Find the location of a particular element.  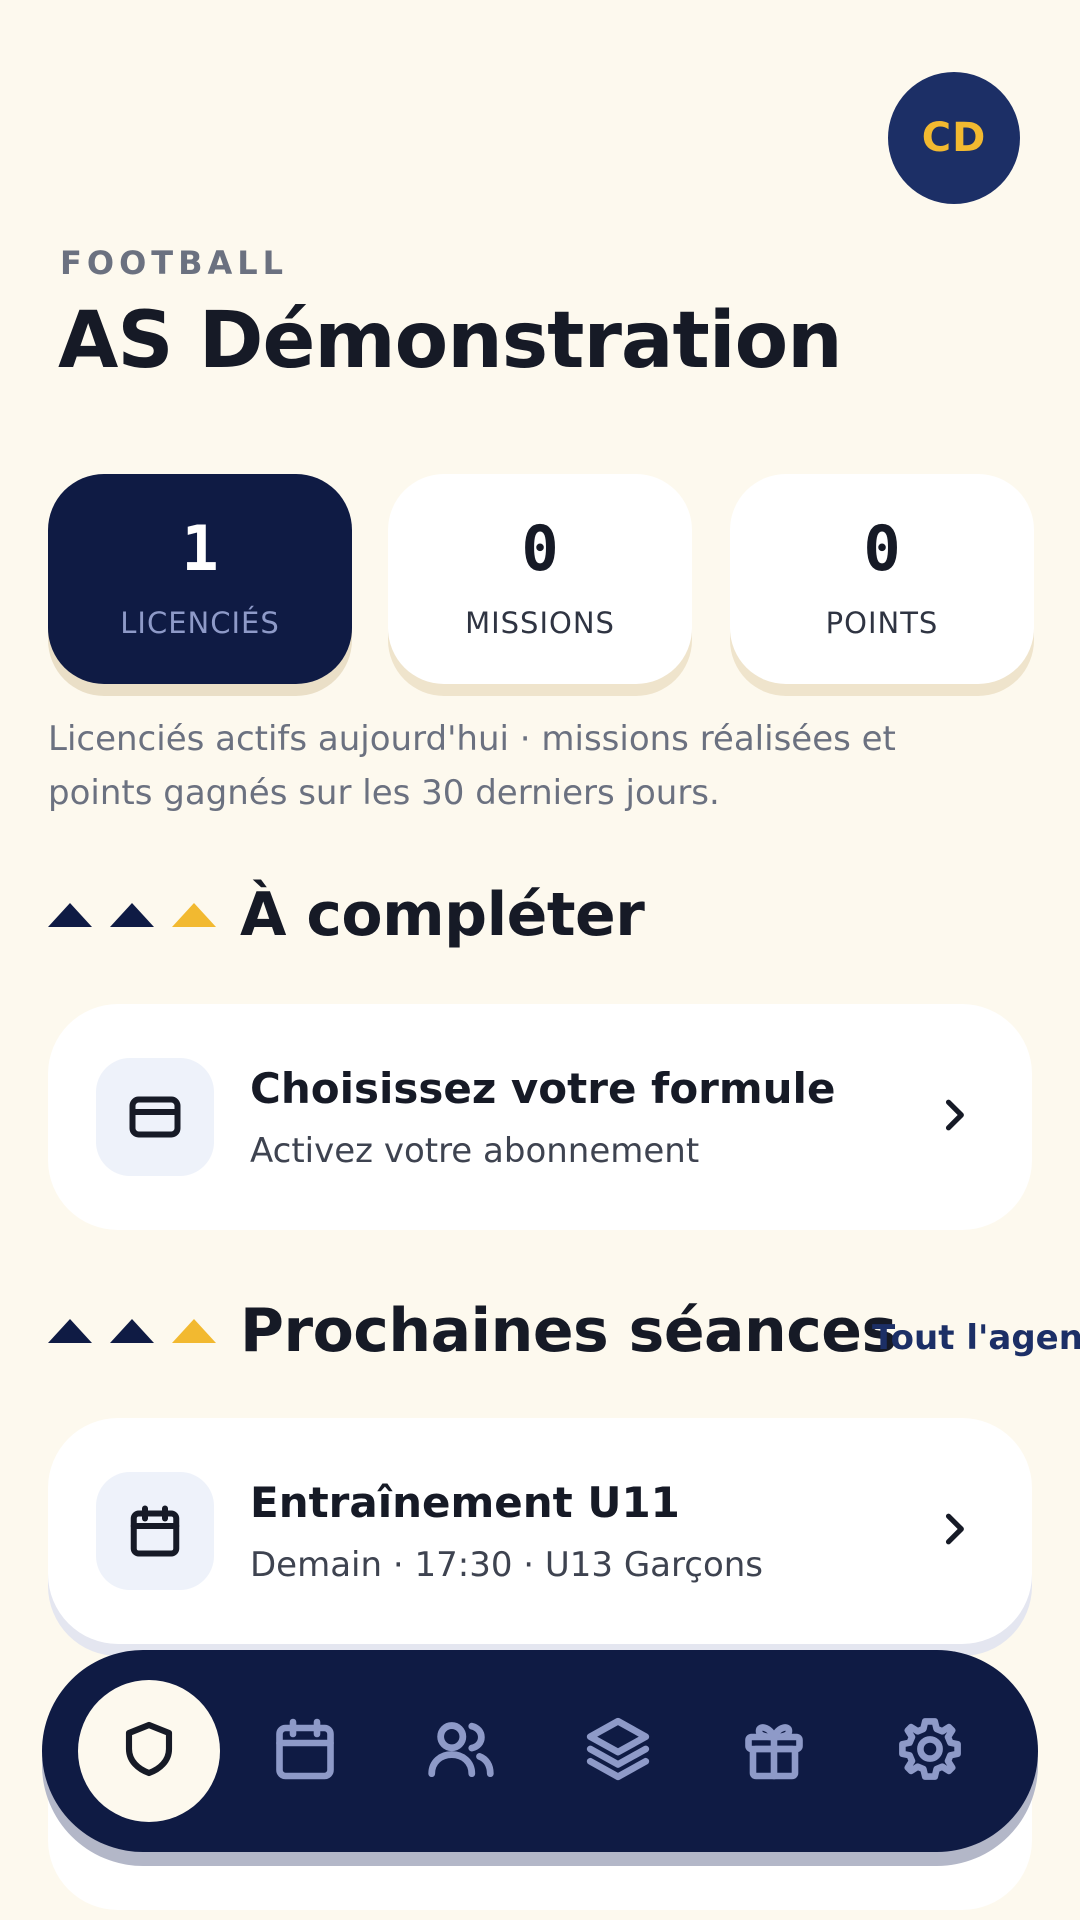

gift-icon is located at coordinates (774, 1751).